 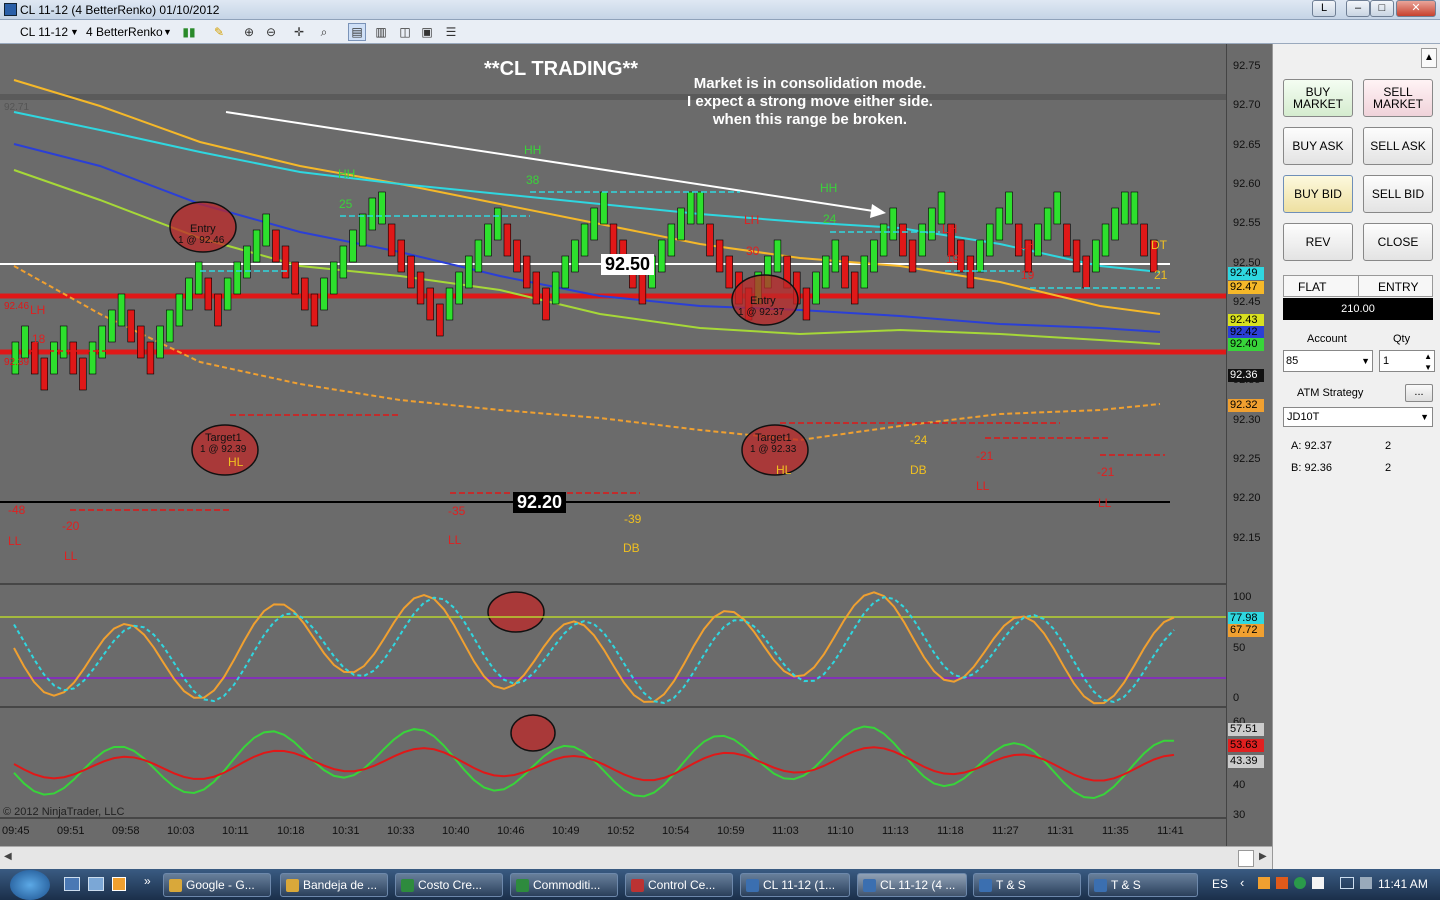 What do you see at coordinates (1263, 856) in the screenshot?
I see `scroll-right-icon: ▶` at bounding box center [1263, 856].